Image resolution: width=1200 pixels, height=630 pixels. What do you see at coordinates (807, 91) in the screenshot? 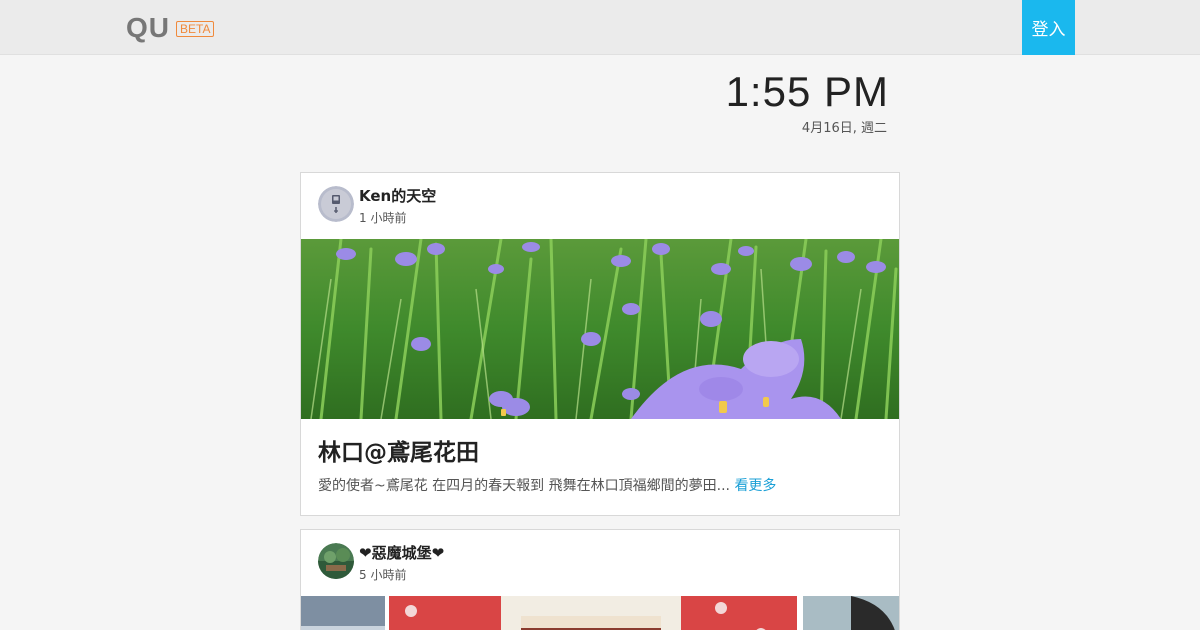
I see `clock-time: 1:55 PM` at bounding box center [807, 91].